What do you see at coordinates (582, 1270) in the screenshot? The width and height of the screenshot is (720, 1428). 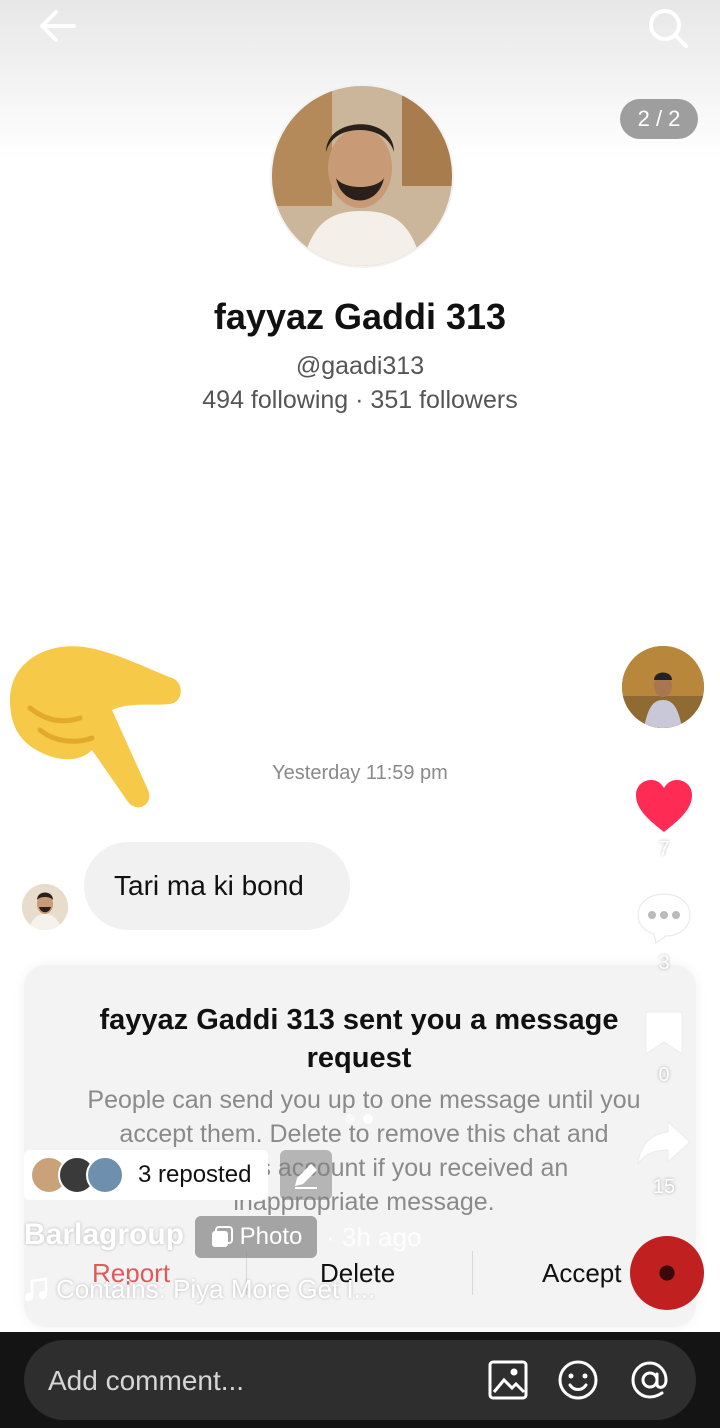 I see `accept-button: Accept` at bounding box center [582, 1270].